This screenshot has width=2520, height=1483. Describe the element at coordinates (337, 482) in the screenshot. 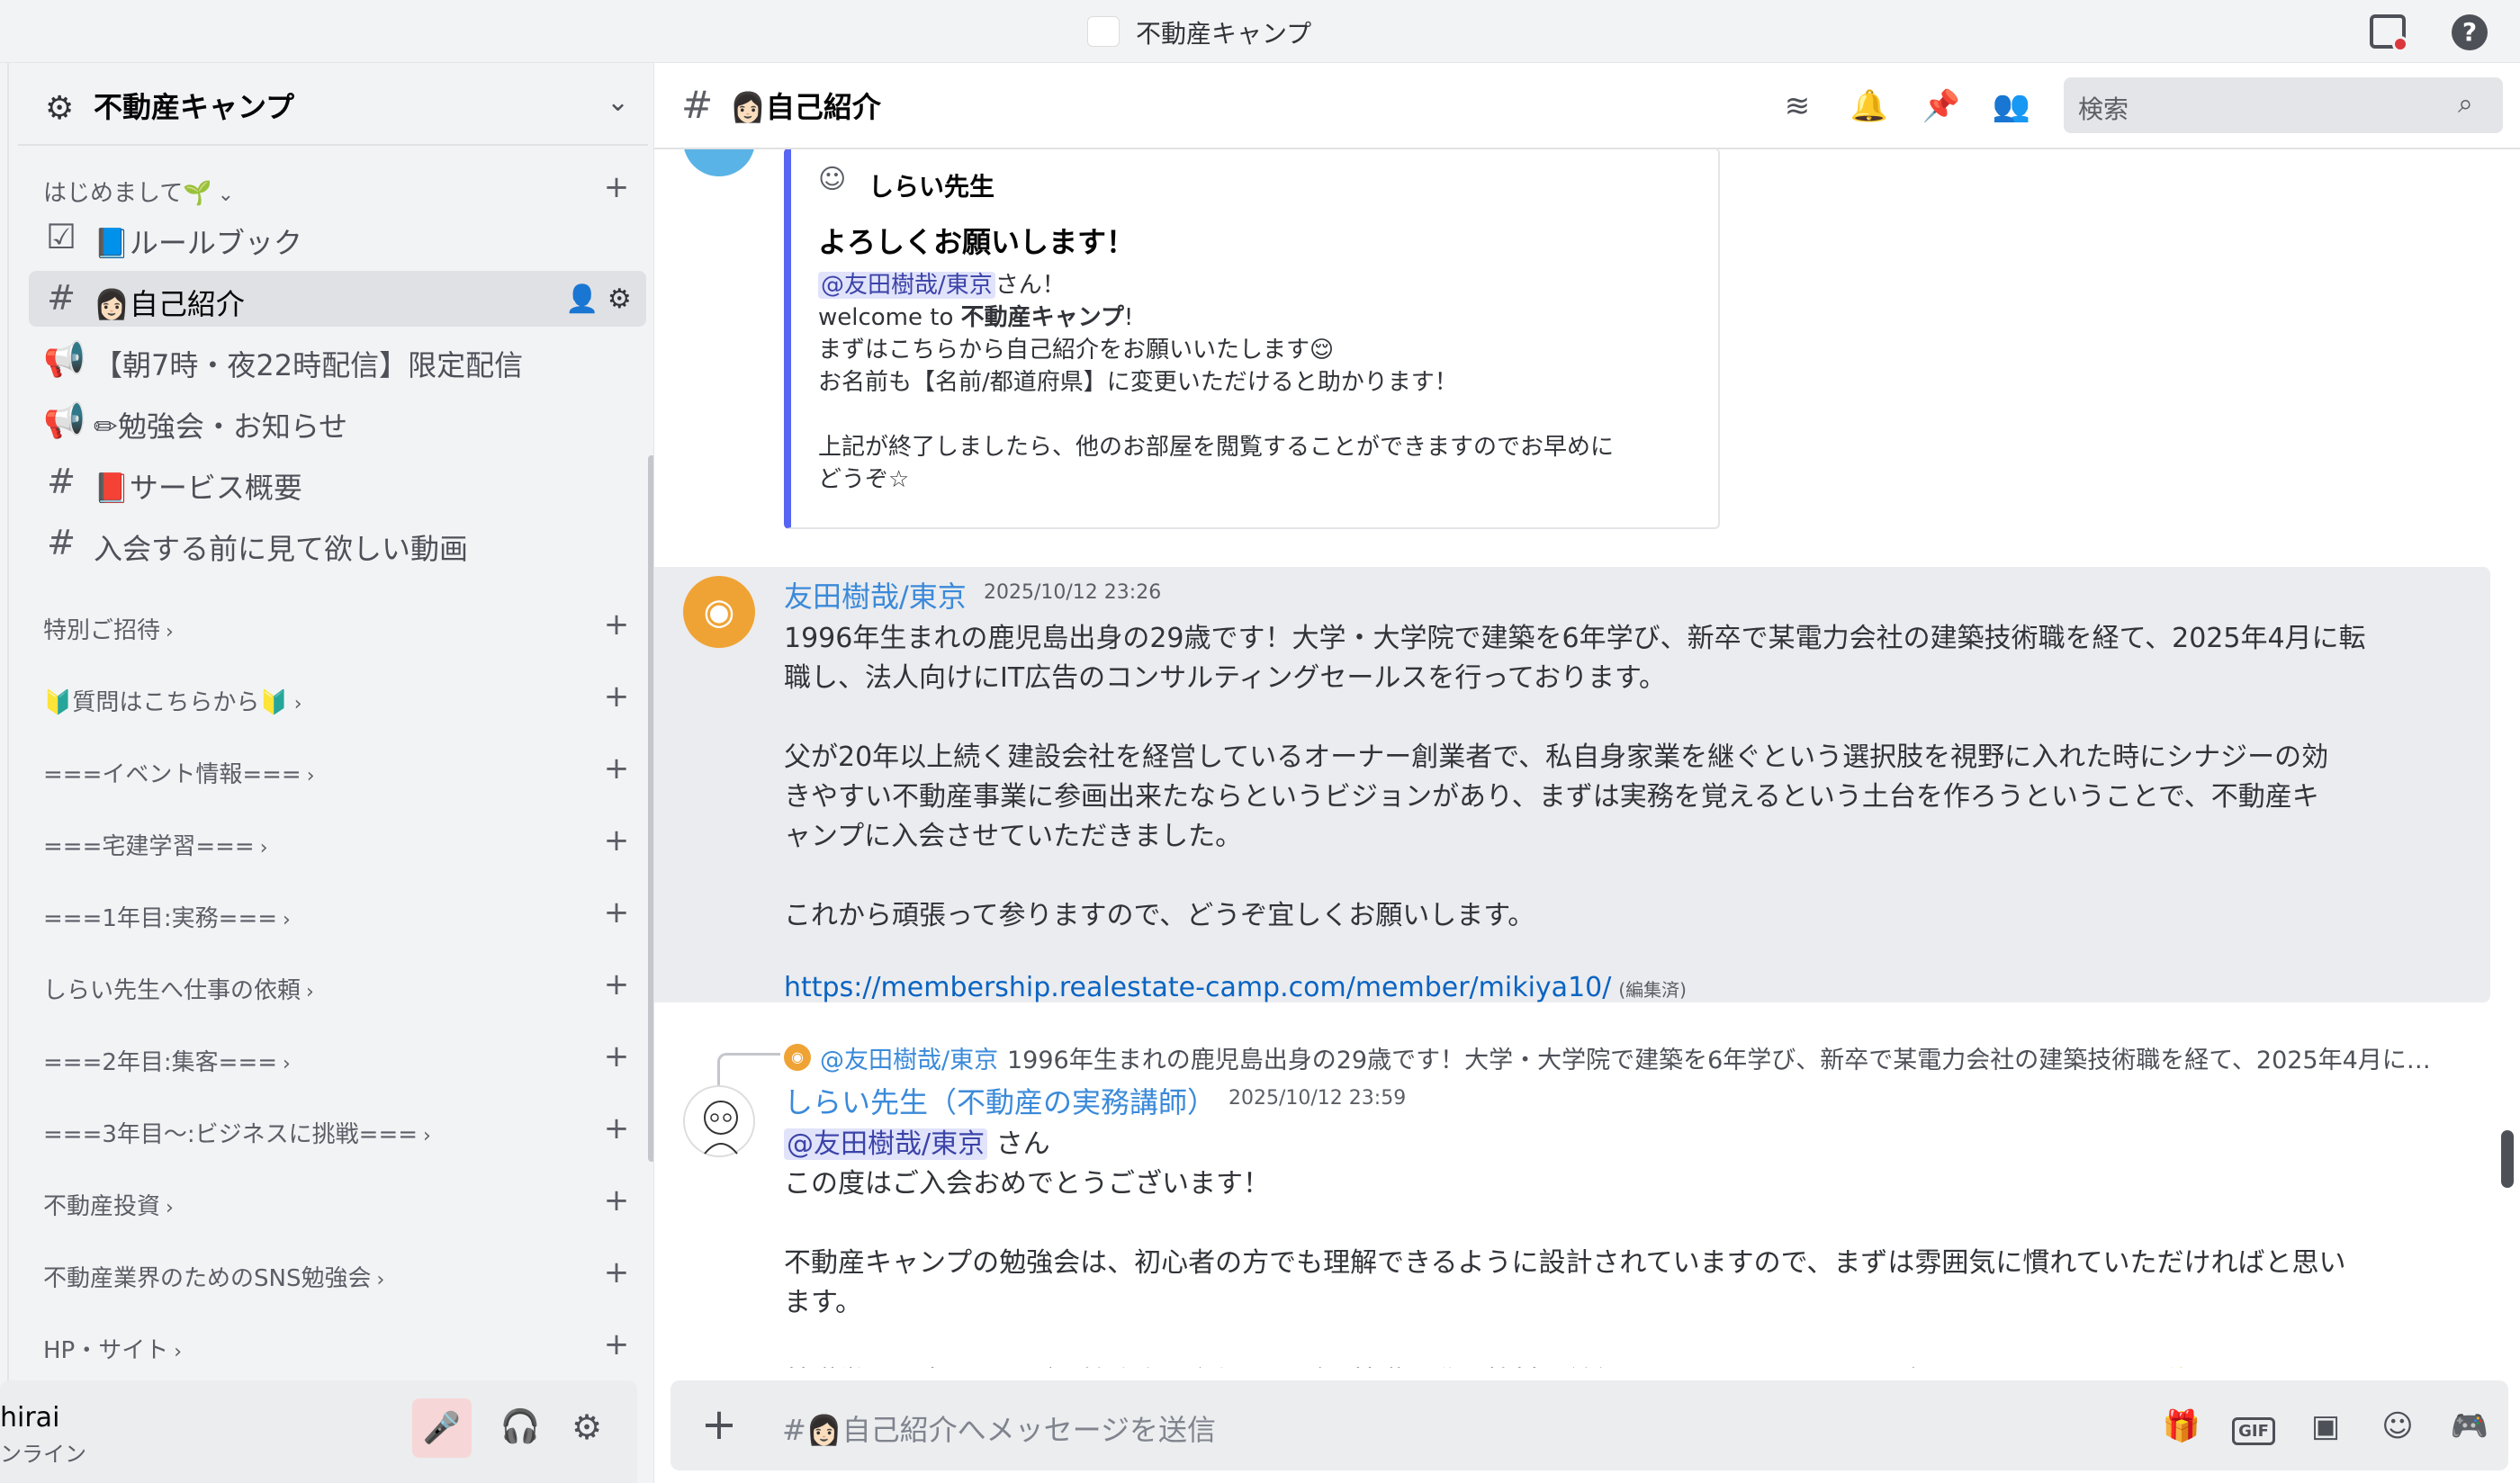

I see `channel-service-gaiyou: # 📕サービス概要` at that location.